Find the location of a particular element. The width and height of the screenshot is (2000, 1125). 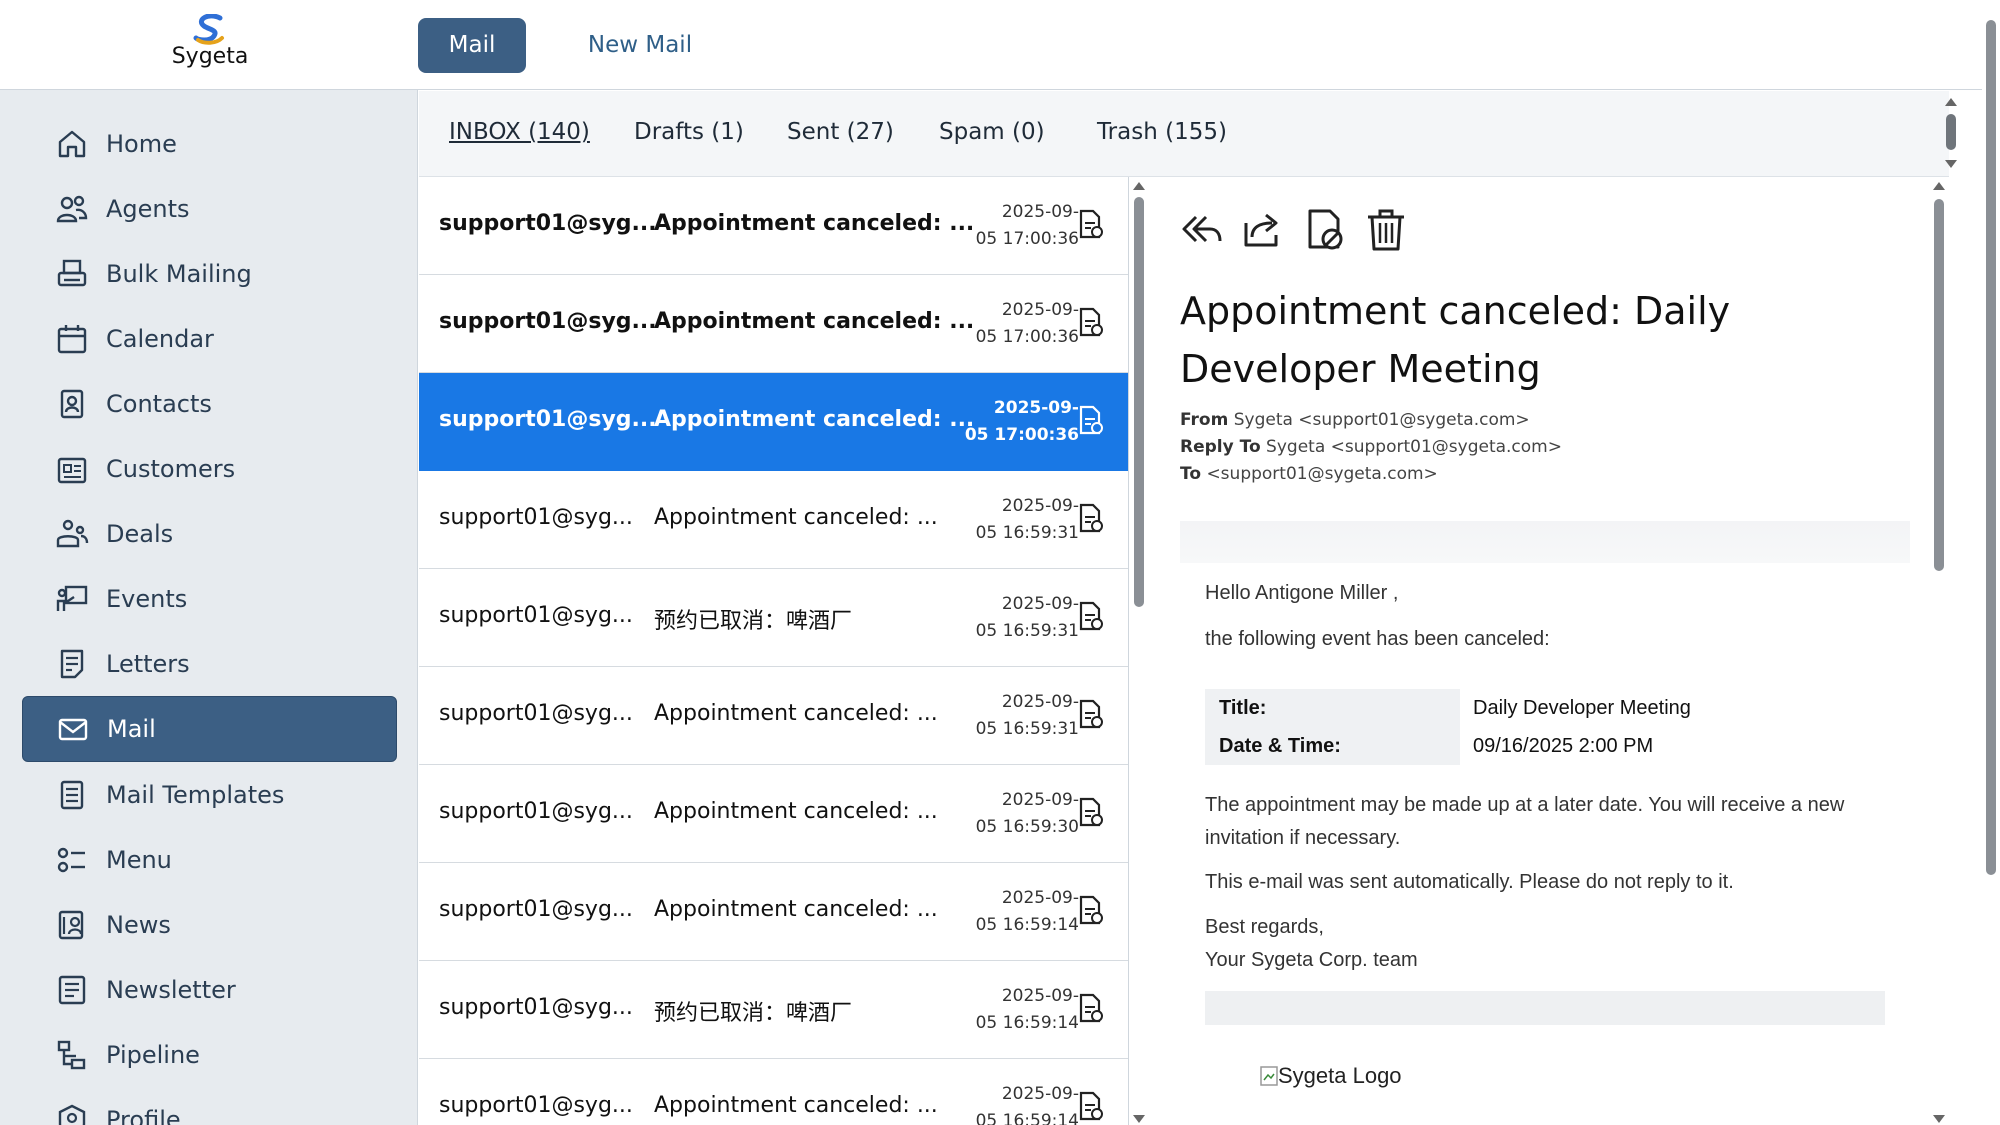

sidebar-item-contacts: Contacts is located at coordinates (209, 404).